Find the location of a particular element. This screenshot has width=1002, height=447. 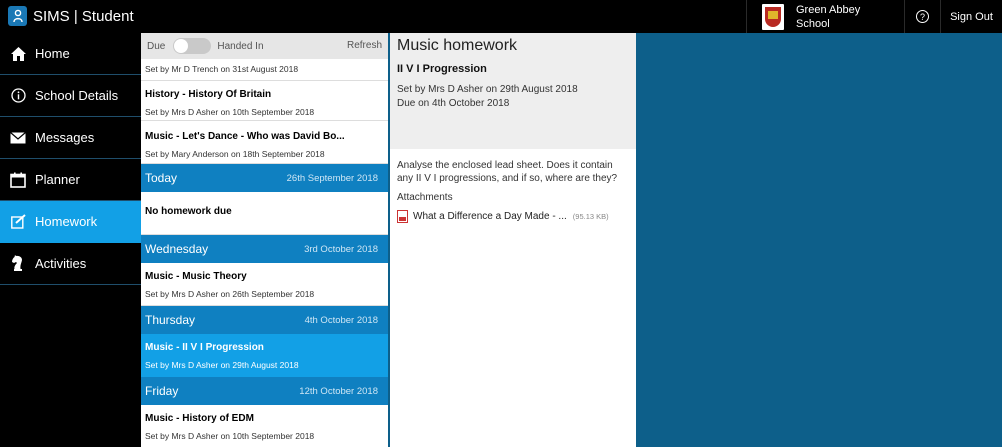

sidebar-item-messages: Messages is located at coordinates (70, 138).